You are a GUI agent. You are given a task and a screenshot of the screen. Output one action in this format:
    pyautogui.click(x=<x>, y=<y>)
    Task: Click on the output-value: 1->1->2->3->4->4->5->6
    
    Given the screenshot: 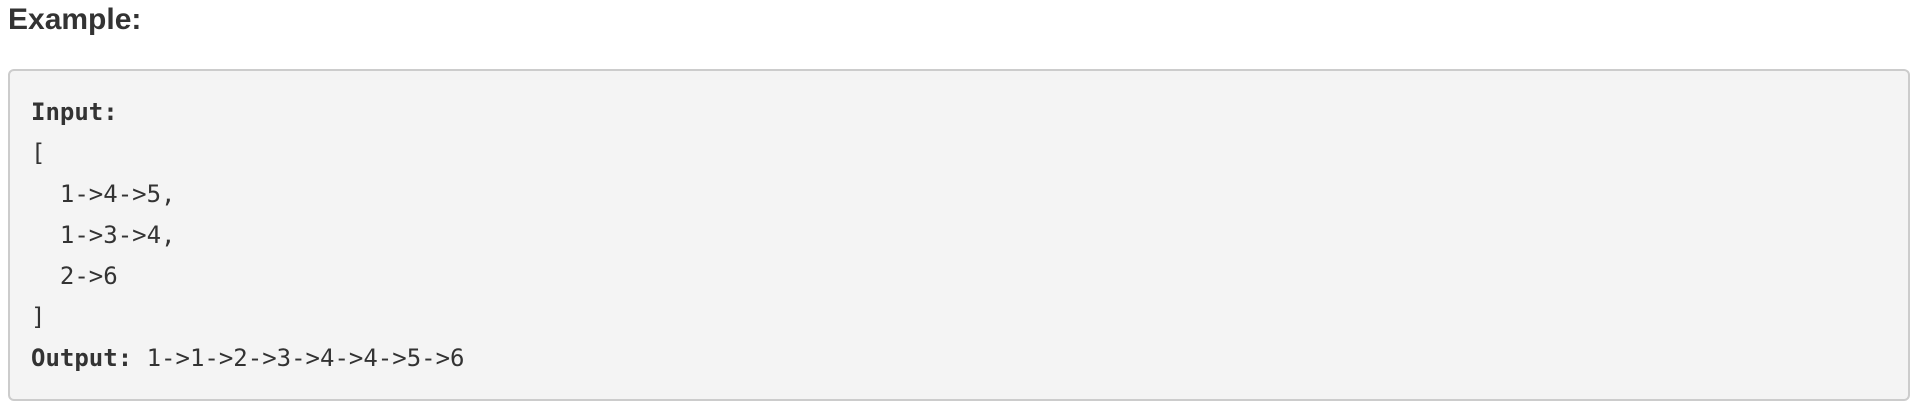 What is the action you would take?
    pyautogui.click(x=298, y=358)
    